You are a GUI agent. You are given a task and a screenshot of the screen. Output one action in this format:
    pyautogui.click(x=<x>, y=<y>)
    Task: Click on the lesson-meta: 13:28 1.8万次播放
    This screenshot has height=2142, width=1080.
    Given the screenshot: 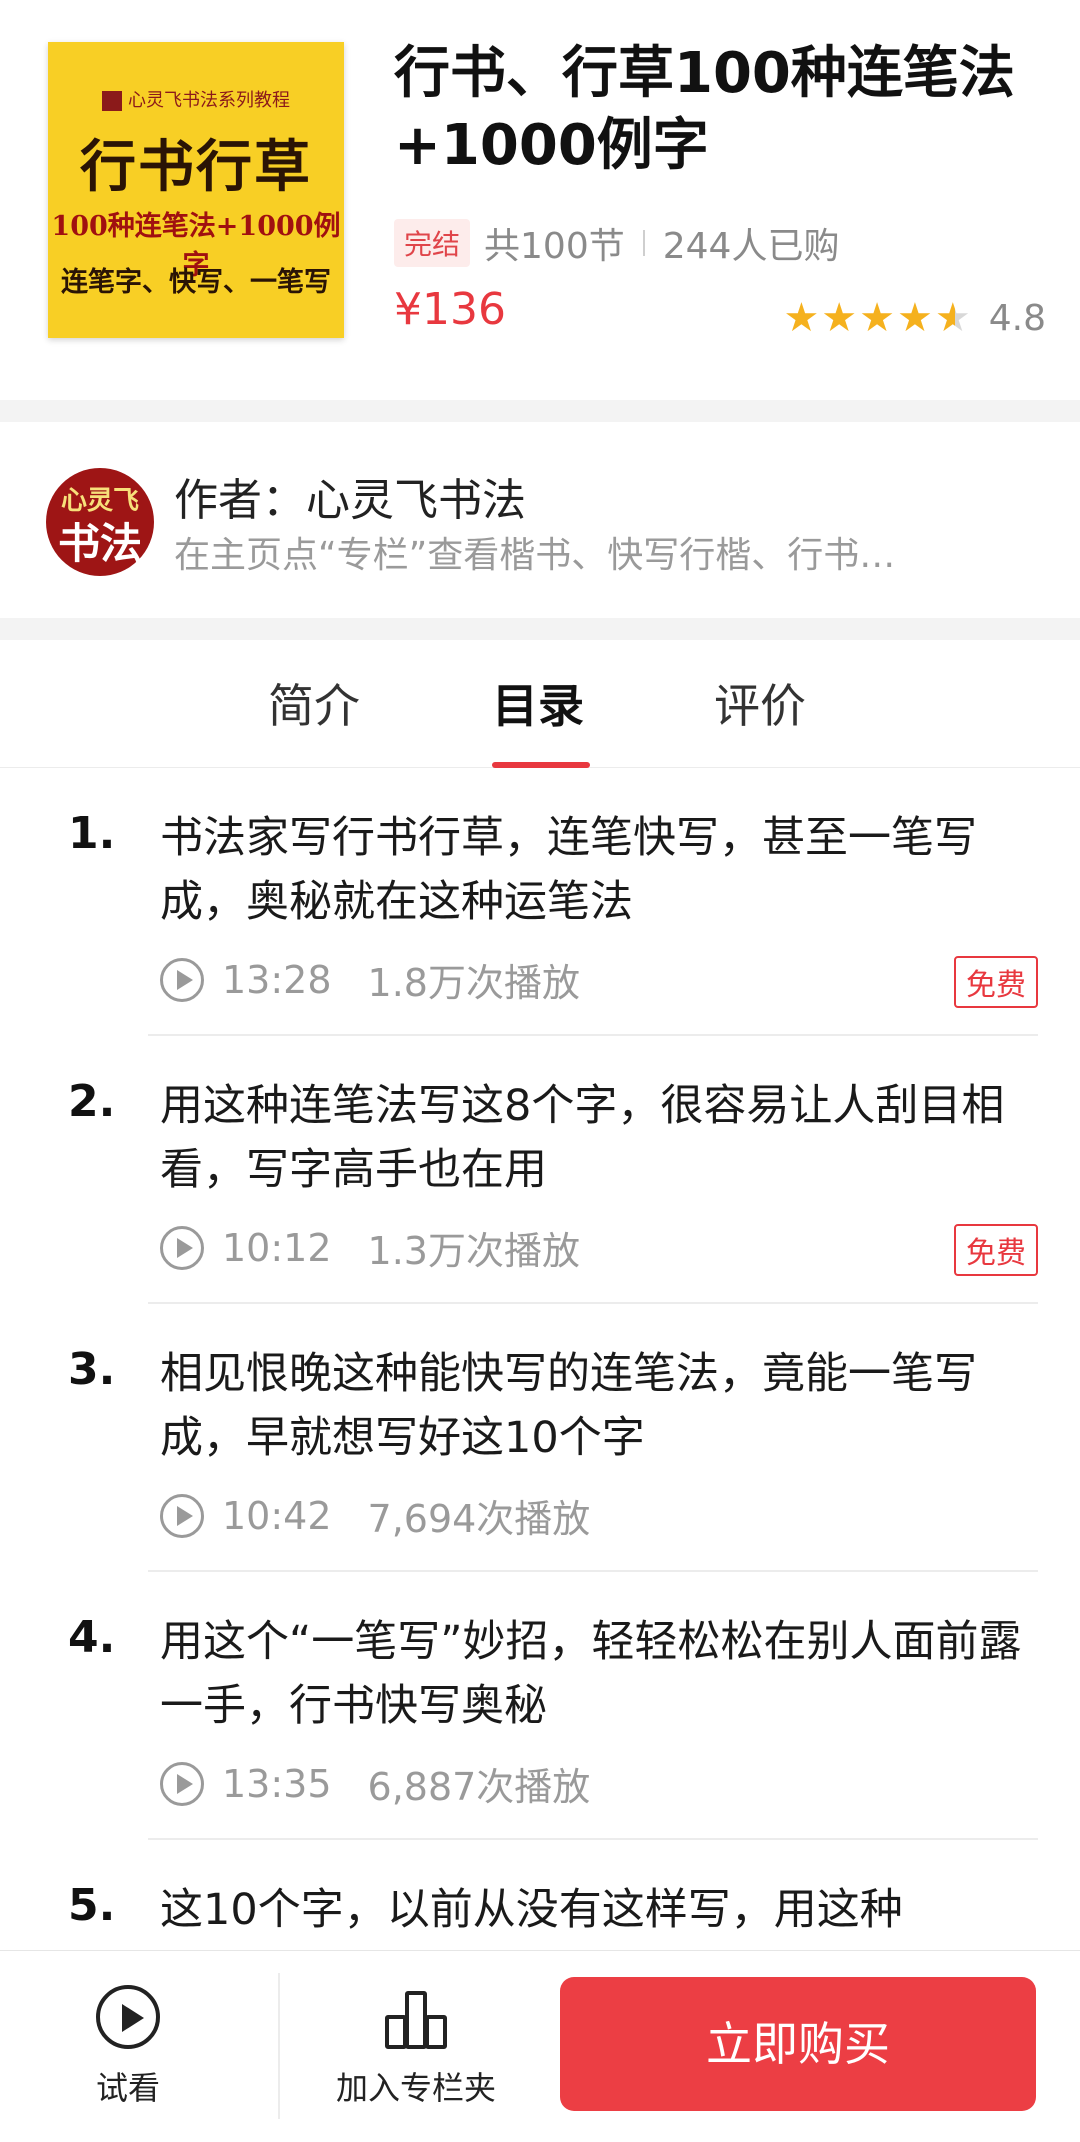 What is the action you would take?
    pyautogui.click(x=370, y=979)
    